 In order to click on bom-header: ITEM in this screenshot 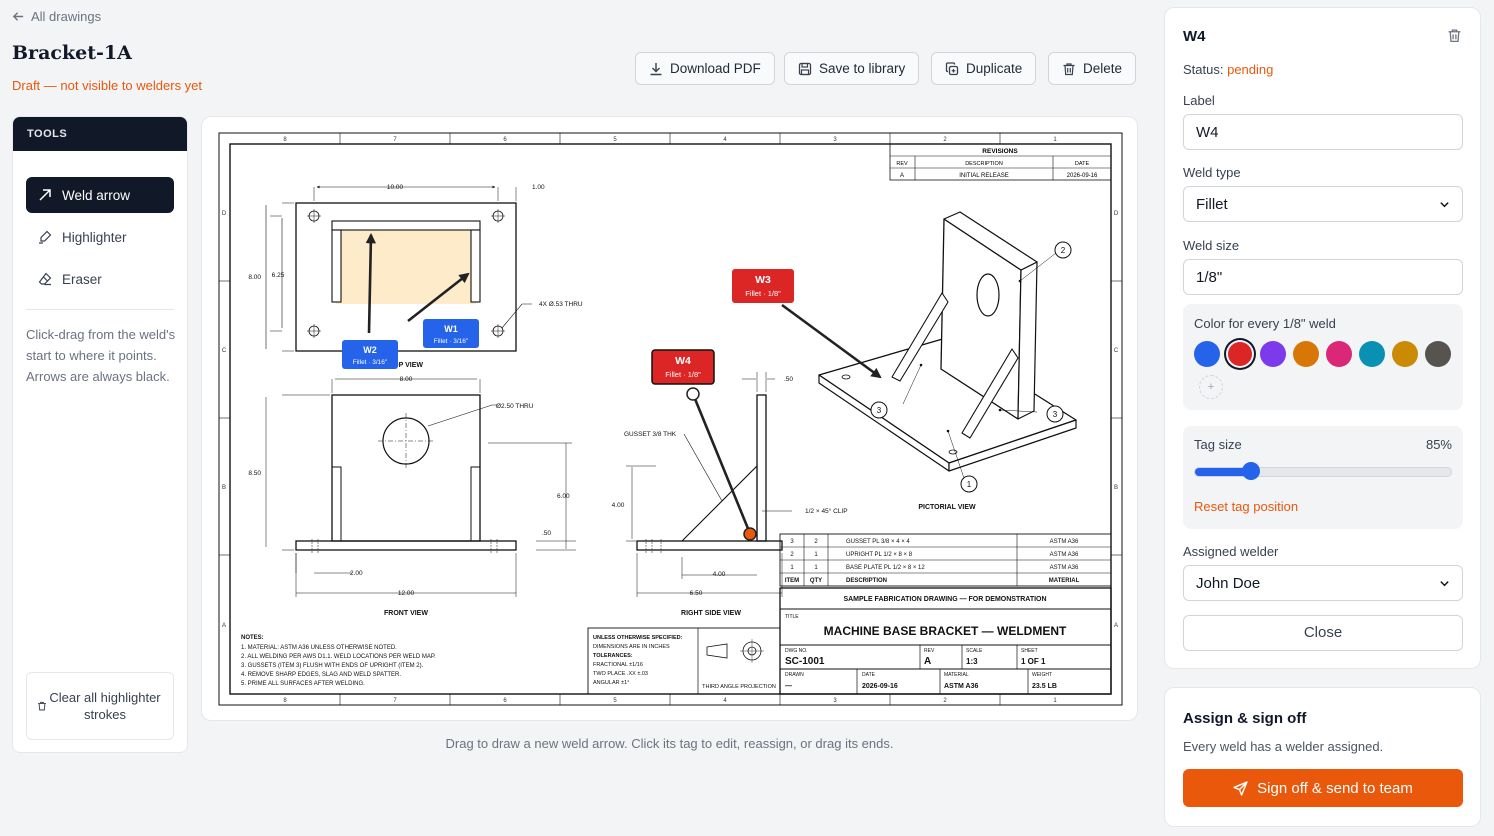, I will do `click(792, 581)`.